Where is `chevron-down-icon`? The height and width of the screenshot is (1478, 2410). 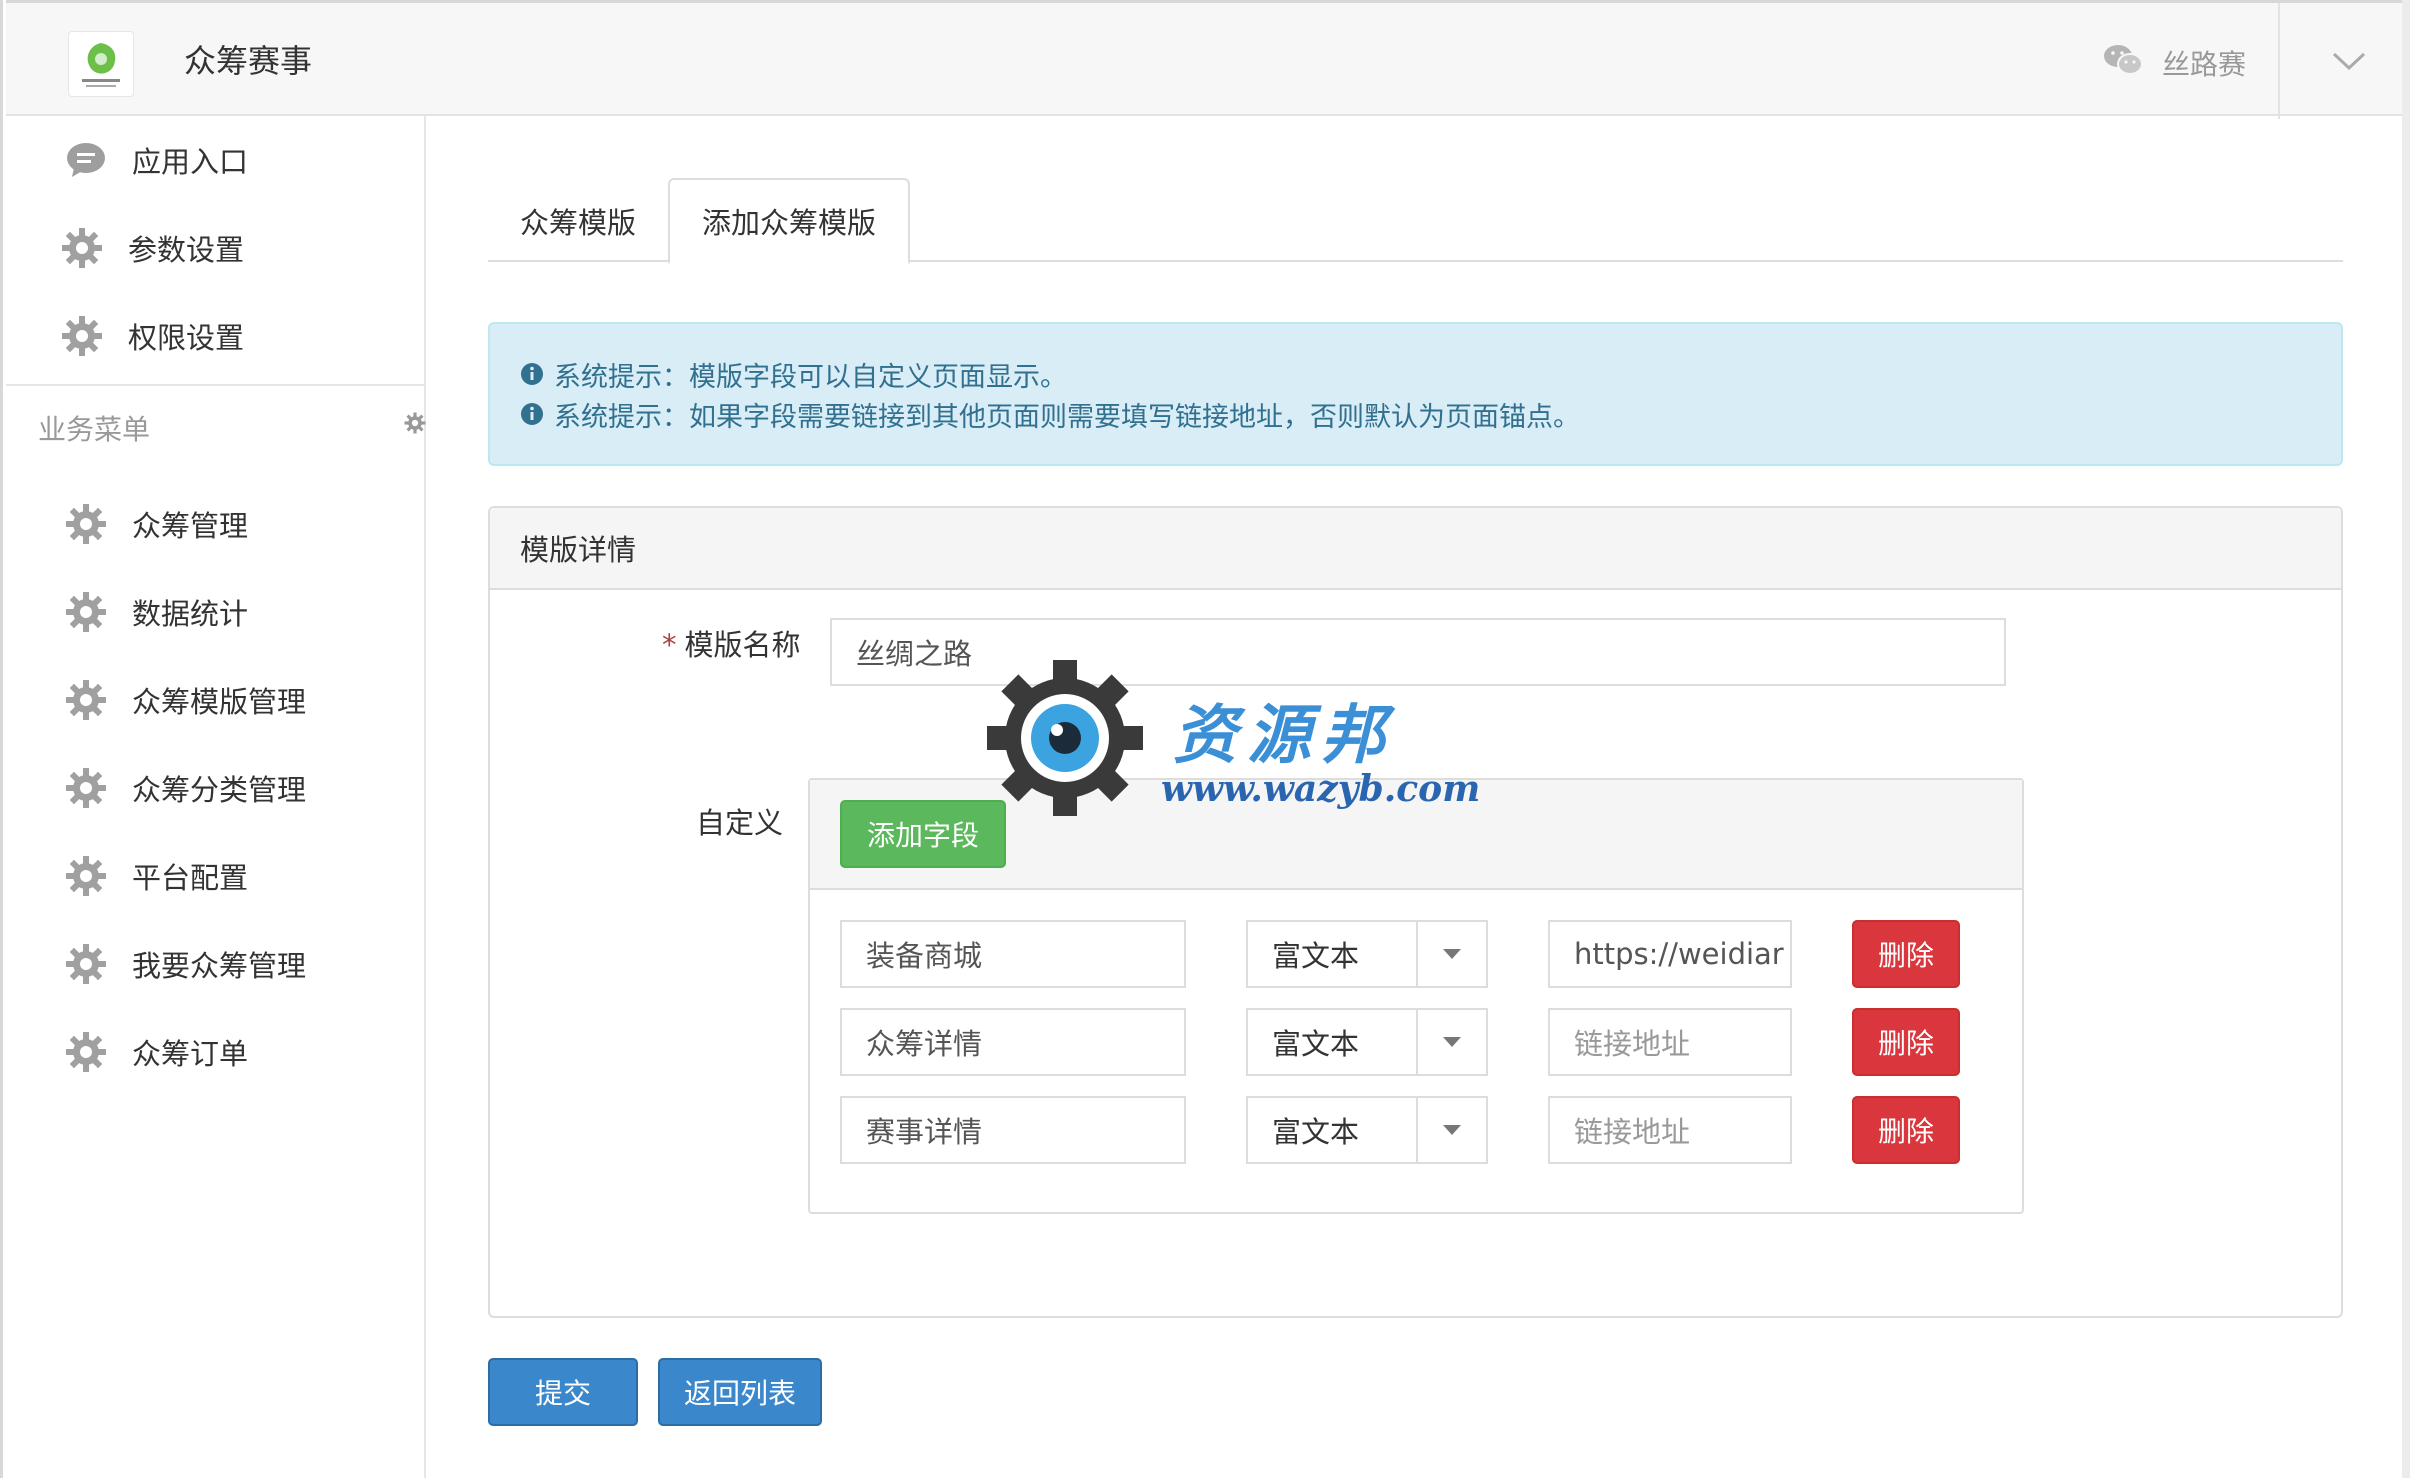
chevron-down-icon is located at coordinates (2349, 61).